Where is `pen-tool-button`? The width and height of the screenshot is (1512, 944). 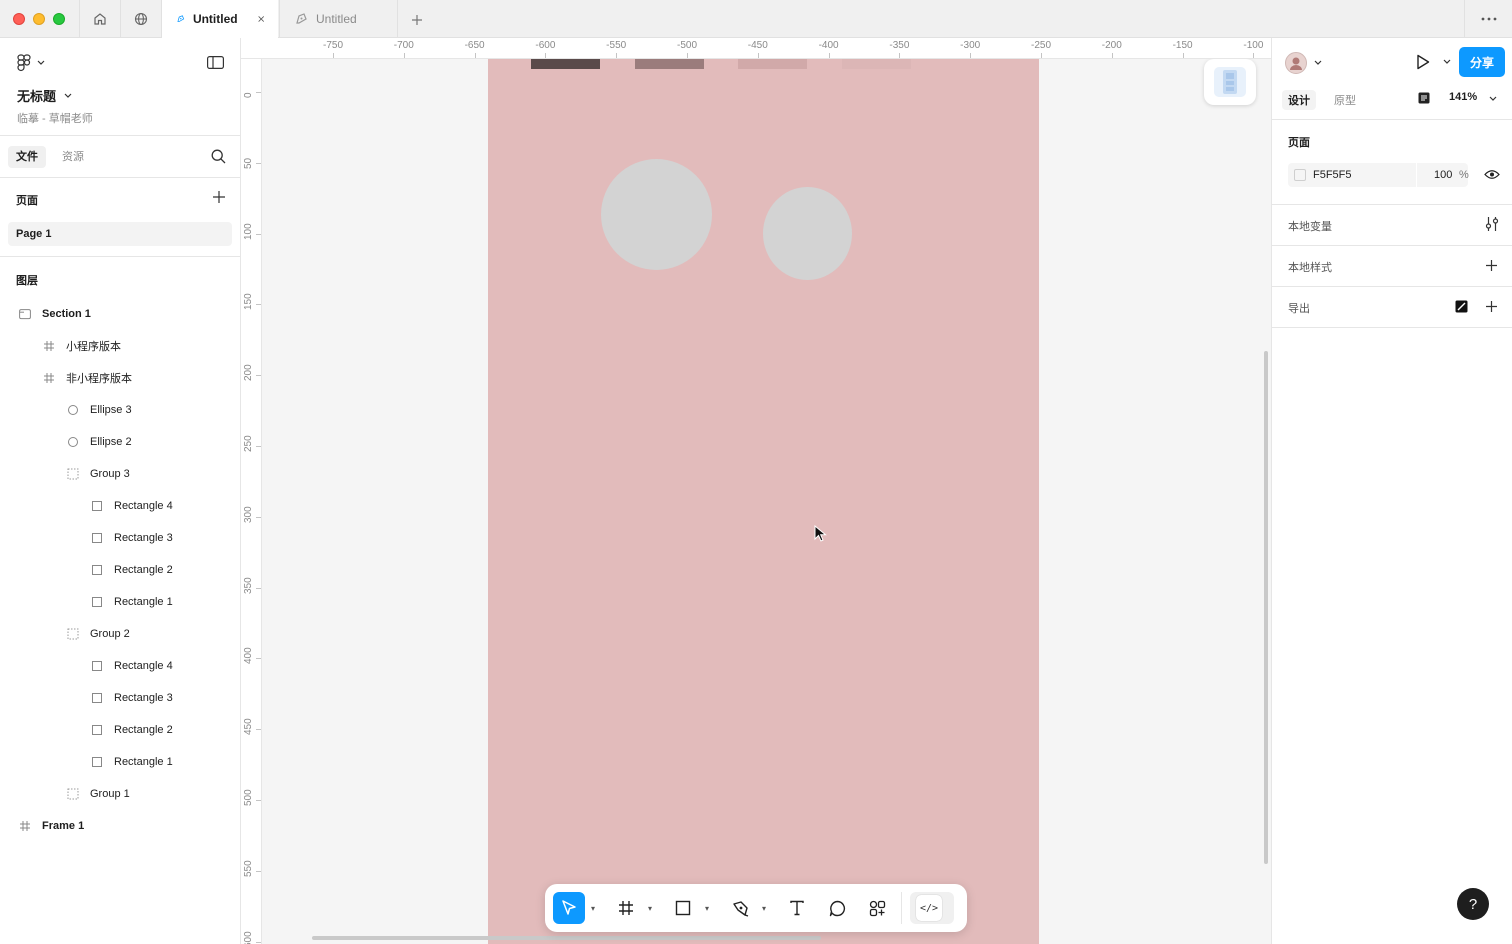 pen-tool-button is located at coordinates (740, 908).